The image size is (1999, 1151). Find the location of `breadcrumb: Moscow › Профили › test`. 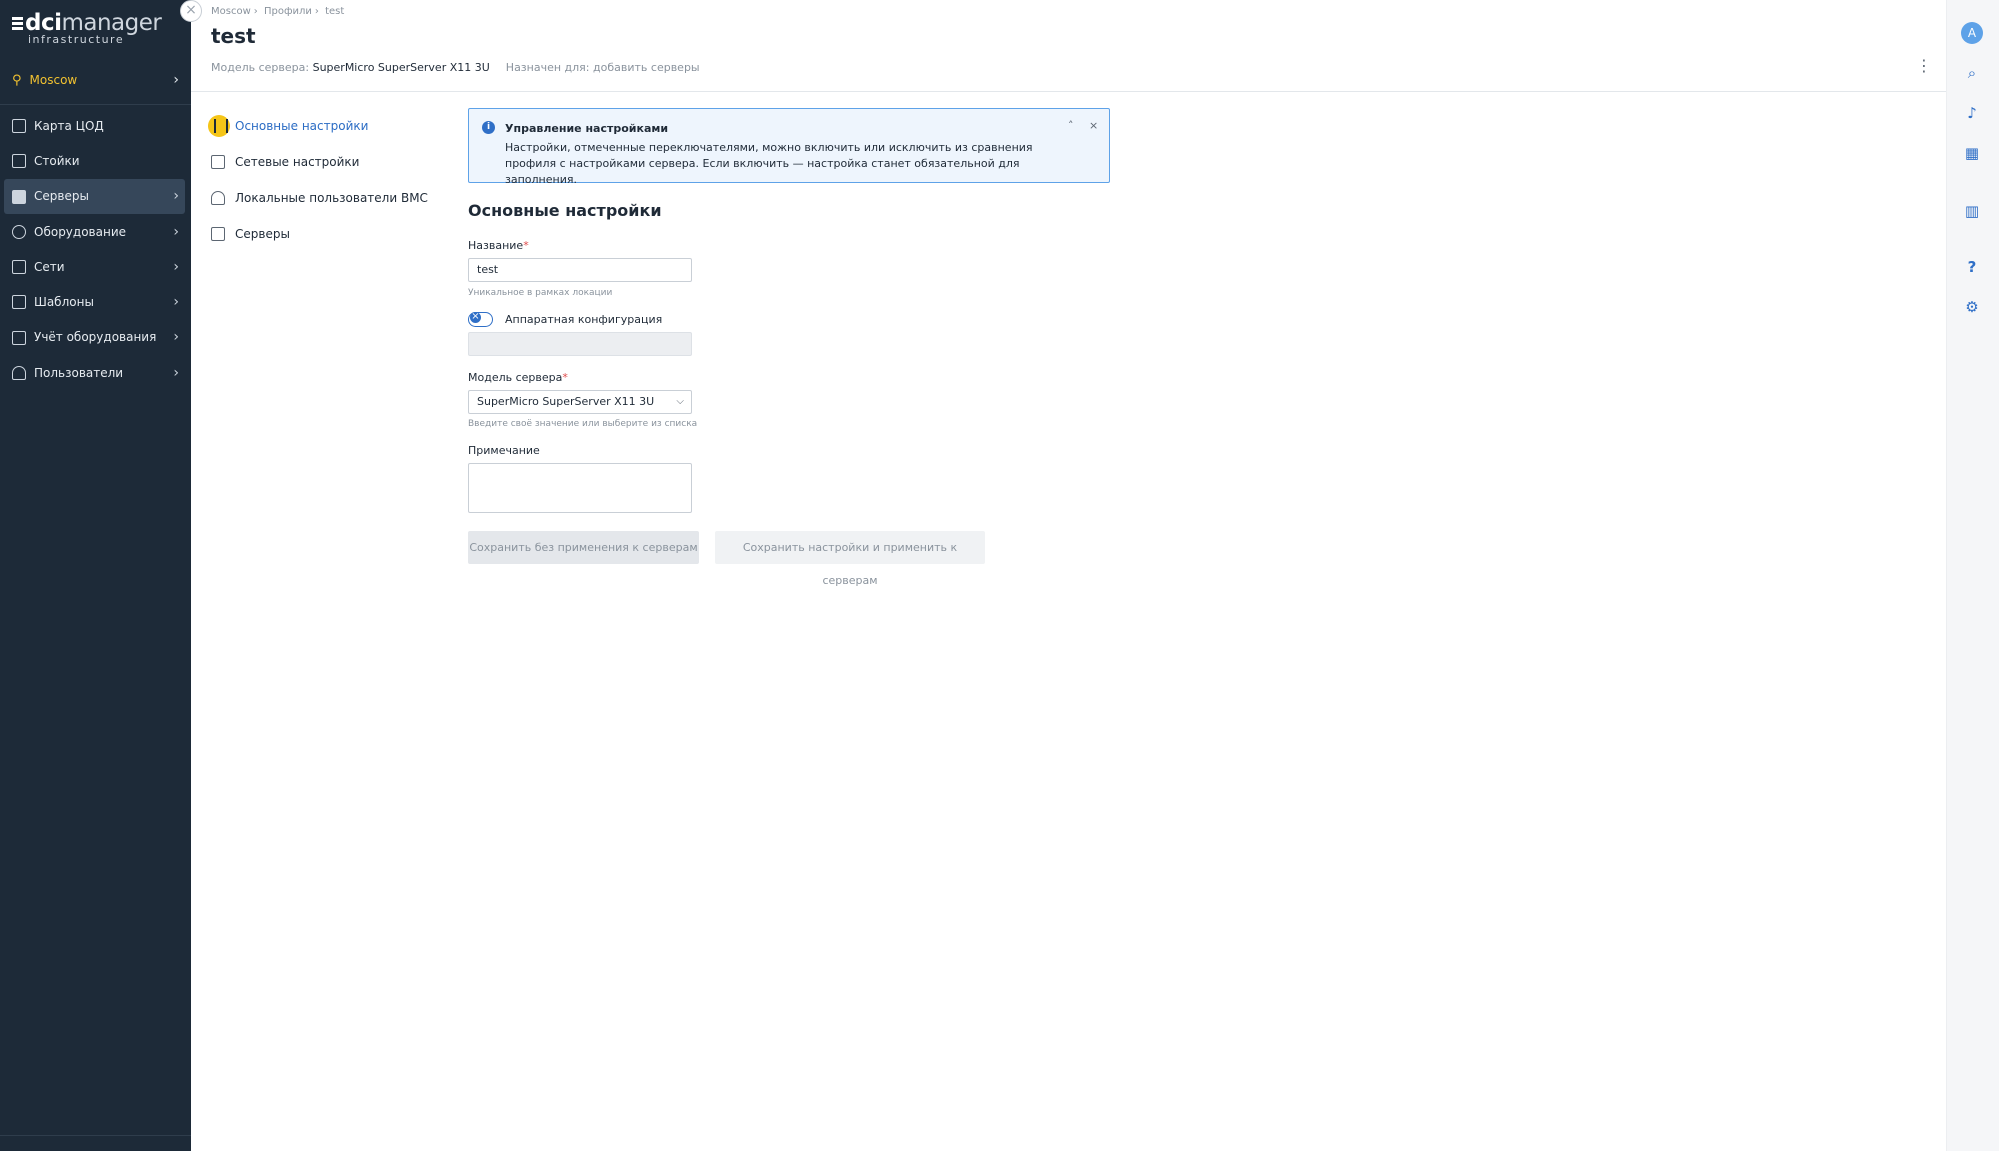

breadcrumb: Moscow › Профили › test is located at coordinates (278, 11).